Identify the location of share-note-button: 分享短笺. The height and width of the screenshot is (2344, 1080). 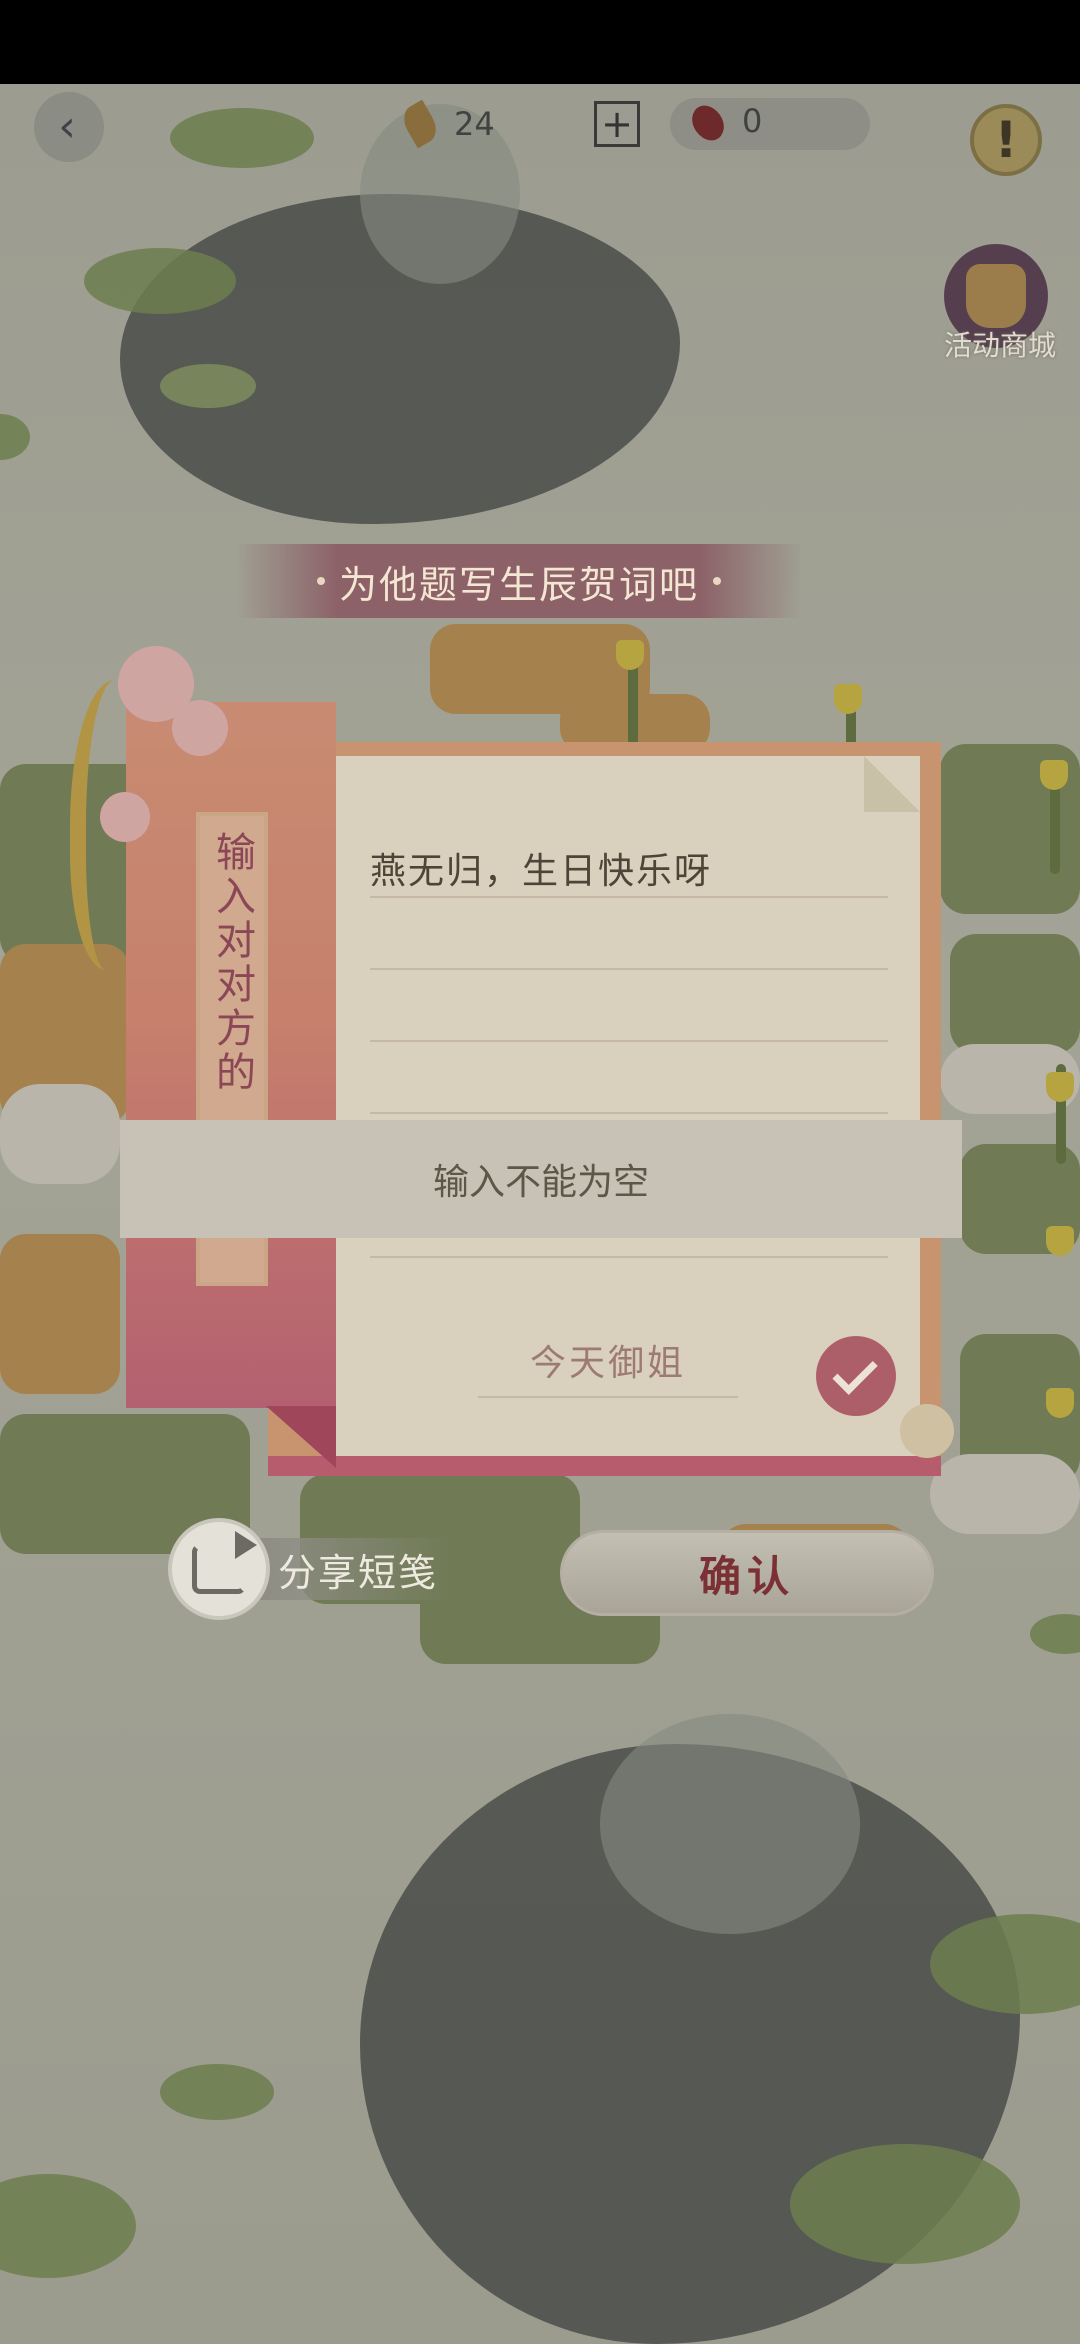
(313, 1569).